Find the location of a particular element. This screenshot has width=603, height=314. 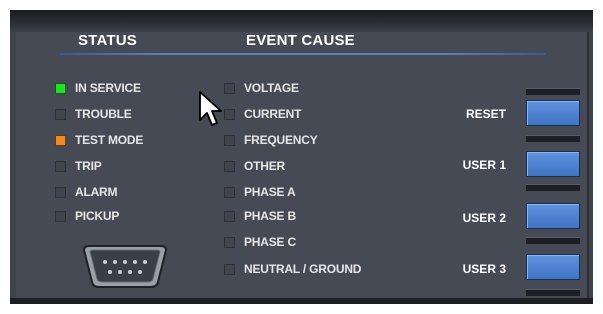

status-item-label: IN SERVICE is located at coordinates (108, 88).